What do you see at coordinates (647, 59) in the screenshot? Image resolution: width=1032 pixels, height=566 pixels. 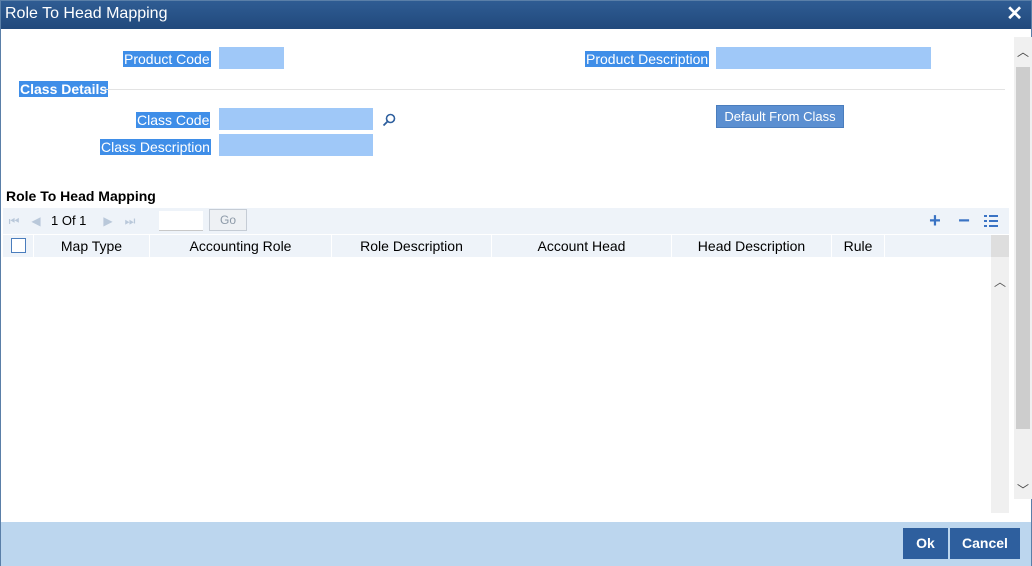 I see `product-description-label: Product Description` at bounding box center [647, 59].